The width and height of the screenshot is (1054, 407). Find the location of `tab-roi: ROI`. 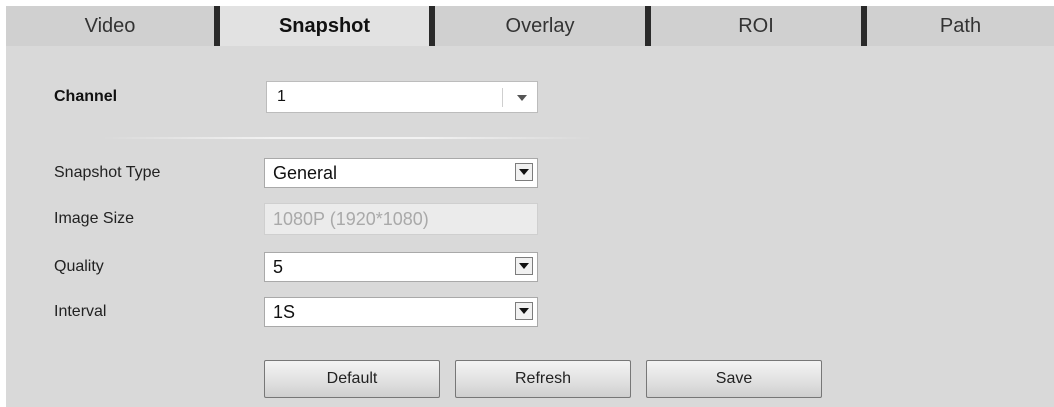

tab-roi: ROI is located at coordinates (756, 26).